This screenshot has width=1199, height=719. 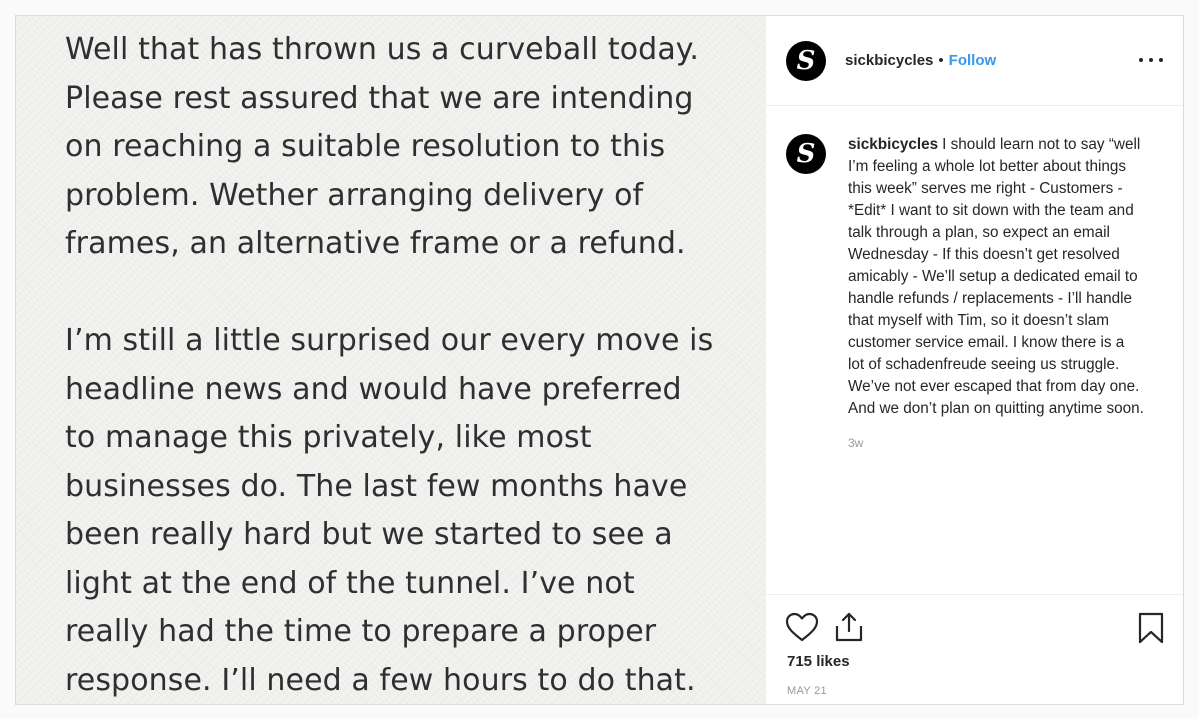 I want to click on follow-button: Follow, so click(x=973, y=60).